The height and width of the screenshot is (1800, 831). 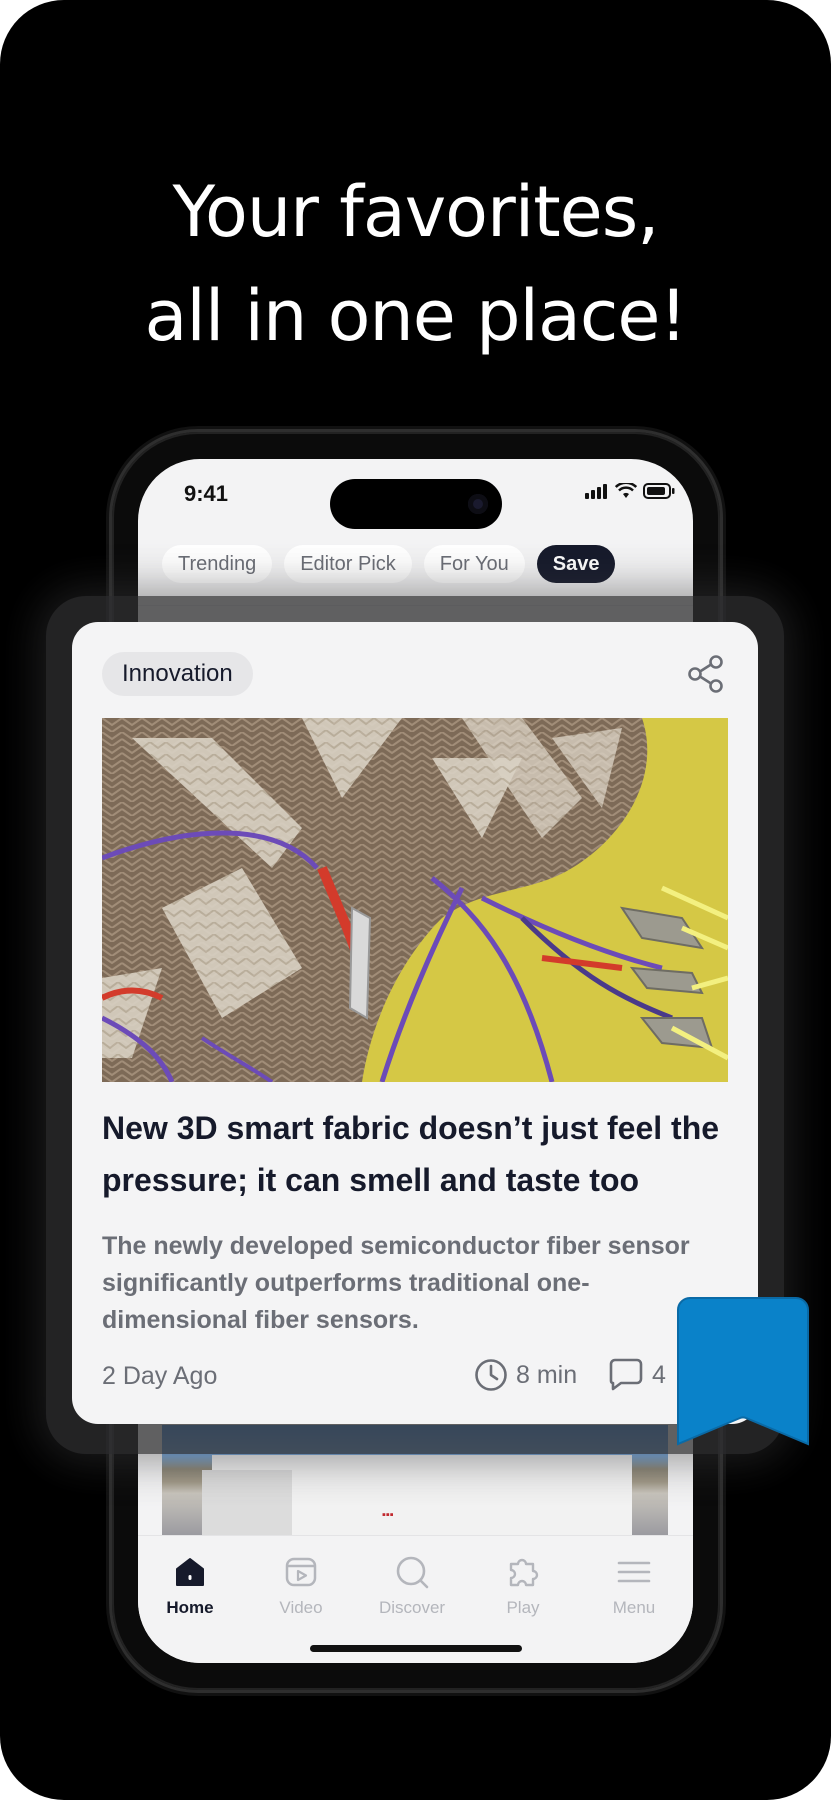 I want to click on tab-editor-pick: Editor Pick, so click(x=348, y=564).